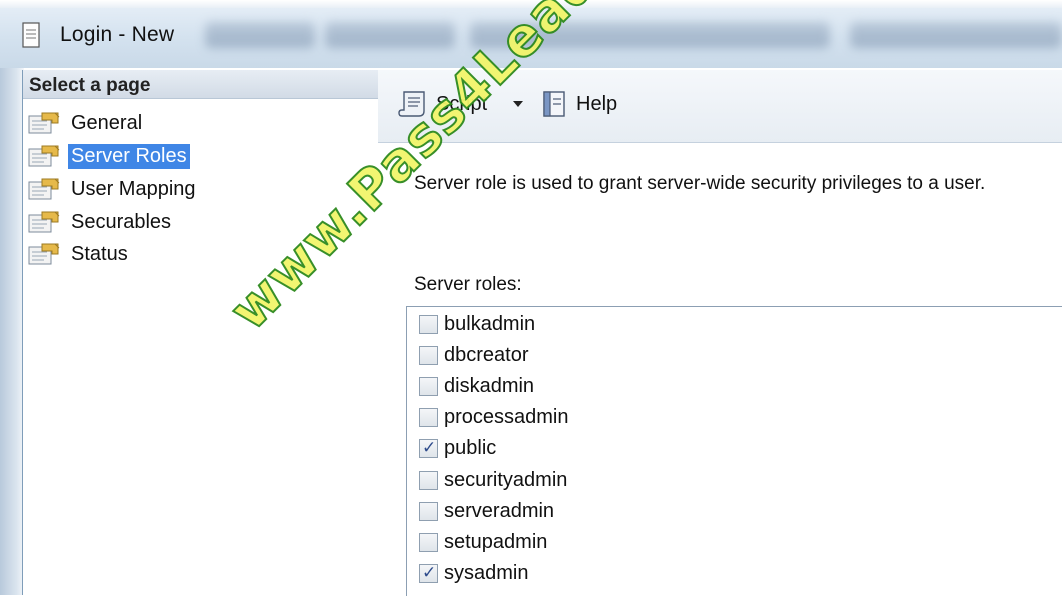  Describe the element at coordinates (506, 479) in the screenshot. I see `role-name: securityadmin` at that location.